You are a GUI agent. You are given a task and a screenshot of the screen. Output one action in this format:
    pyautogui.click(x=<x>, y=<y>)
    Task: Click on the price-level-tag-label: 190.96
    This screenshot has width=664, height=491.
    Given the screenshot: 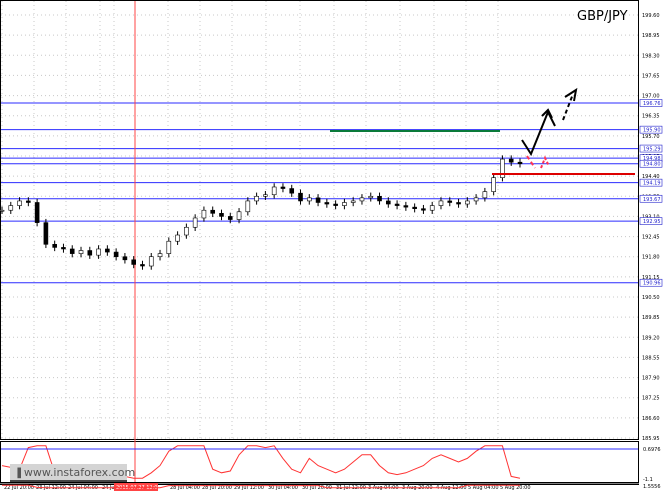 What is the action you would take?
    pyautogui.click(x=652, y=284)
    